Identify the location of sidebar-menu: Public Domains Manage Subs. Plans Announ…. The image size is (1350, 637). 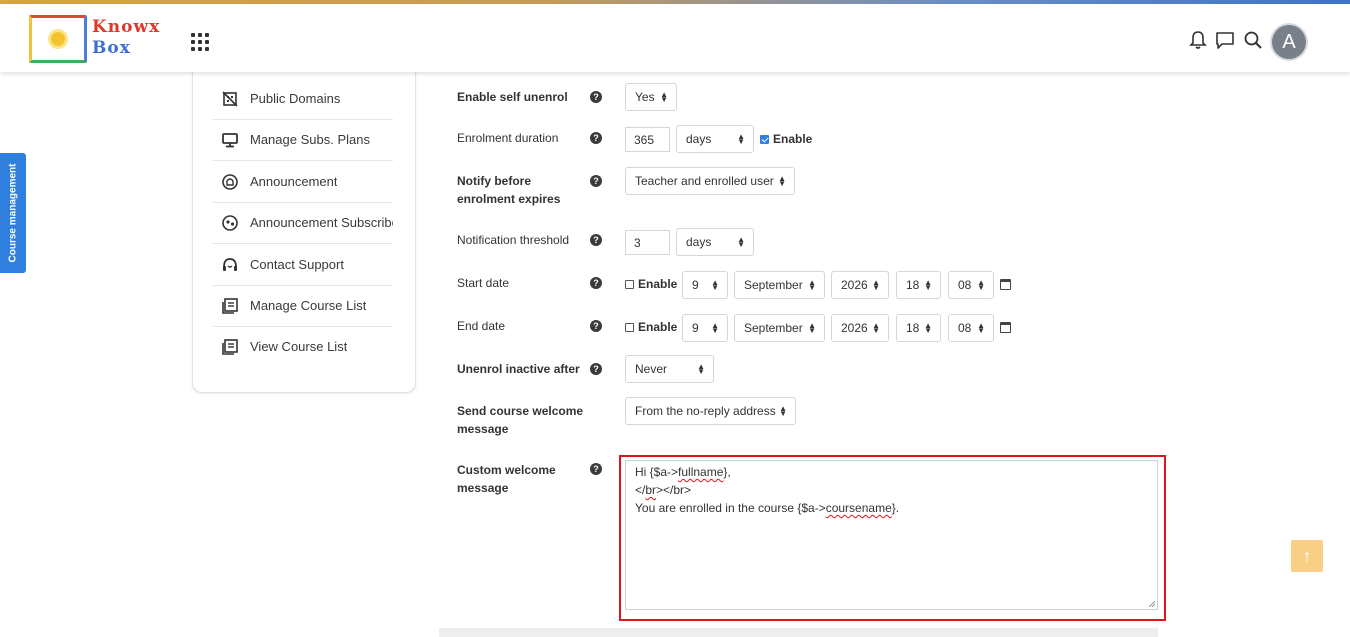
(304, 227).